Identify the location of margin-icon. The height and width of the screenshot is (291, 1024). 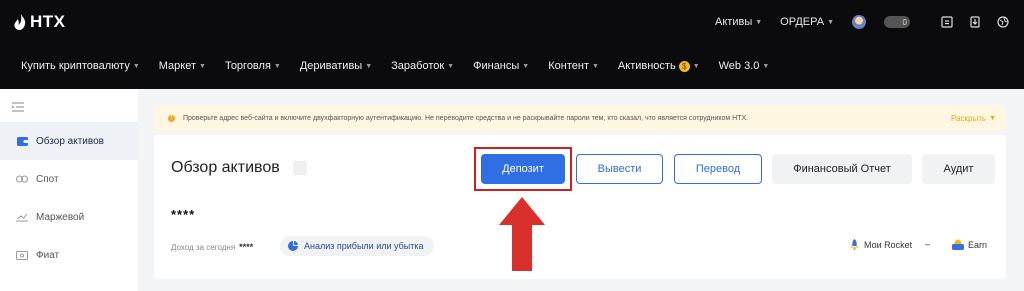
(22, 217).